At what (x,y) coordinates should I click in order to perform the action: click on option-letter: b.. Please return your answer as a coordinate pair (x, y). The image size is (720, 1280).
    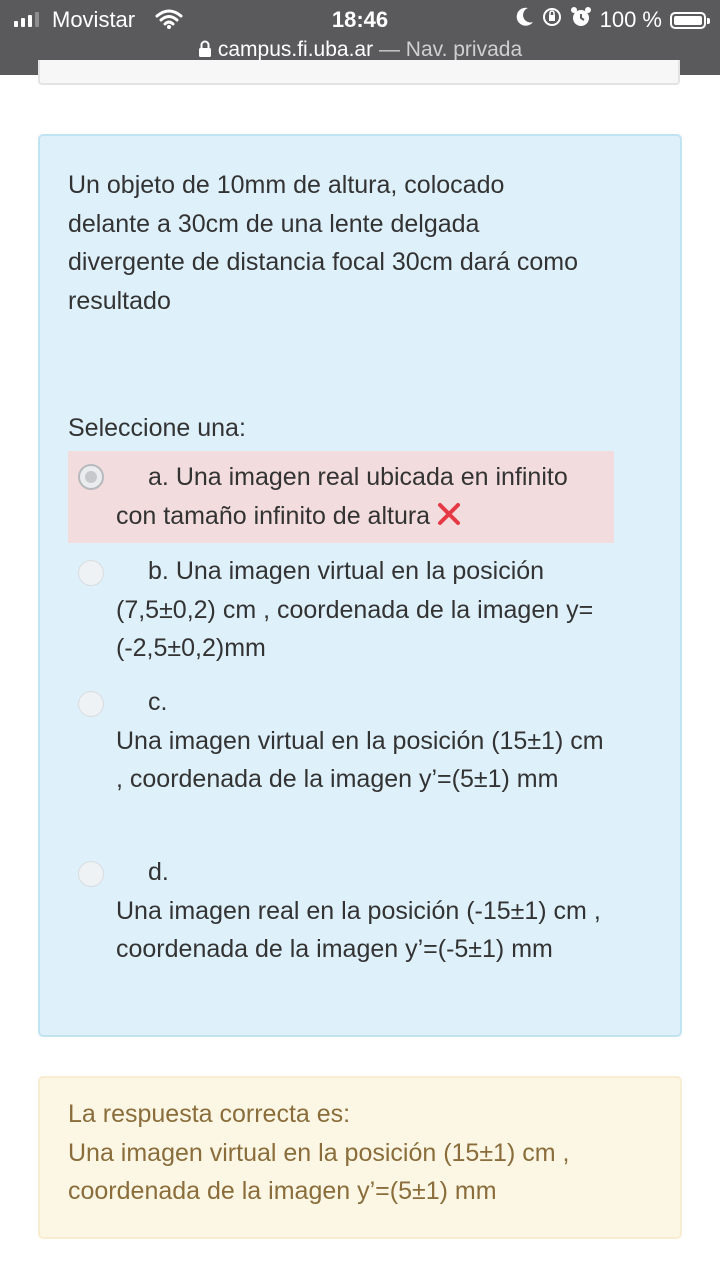
    Looking at the image, I should click on (158, 571).